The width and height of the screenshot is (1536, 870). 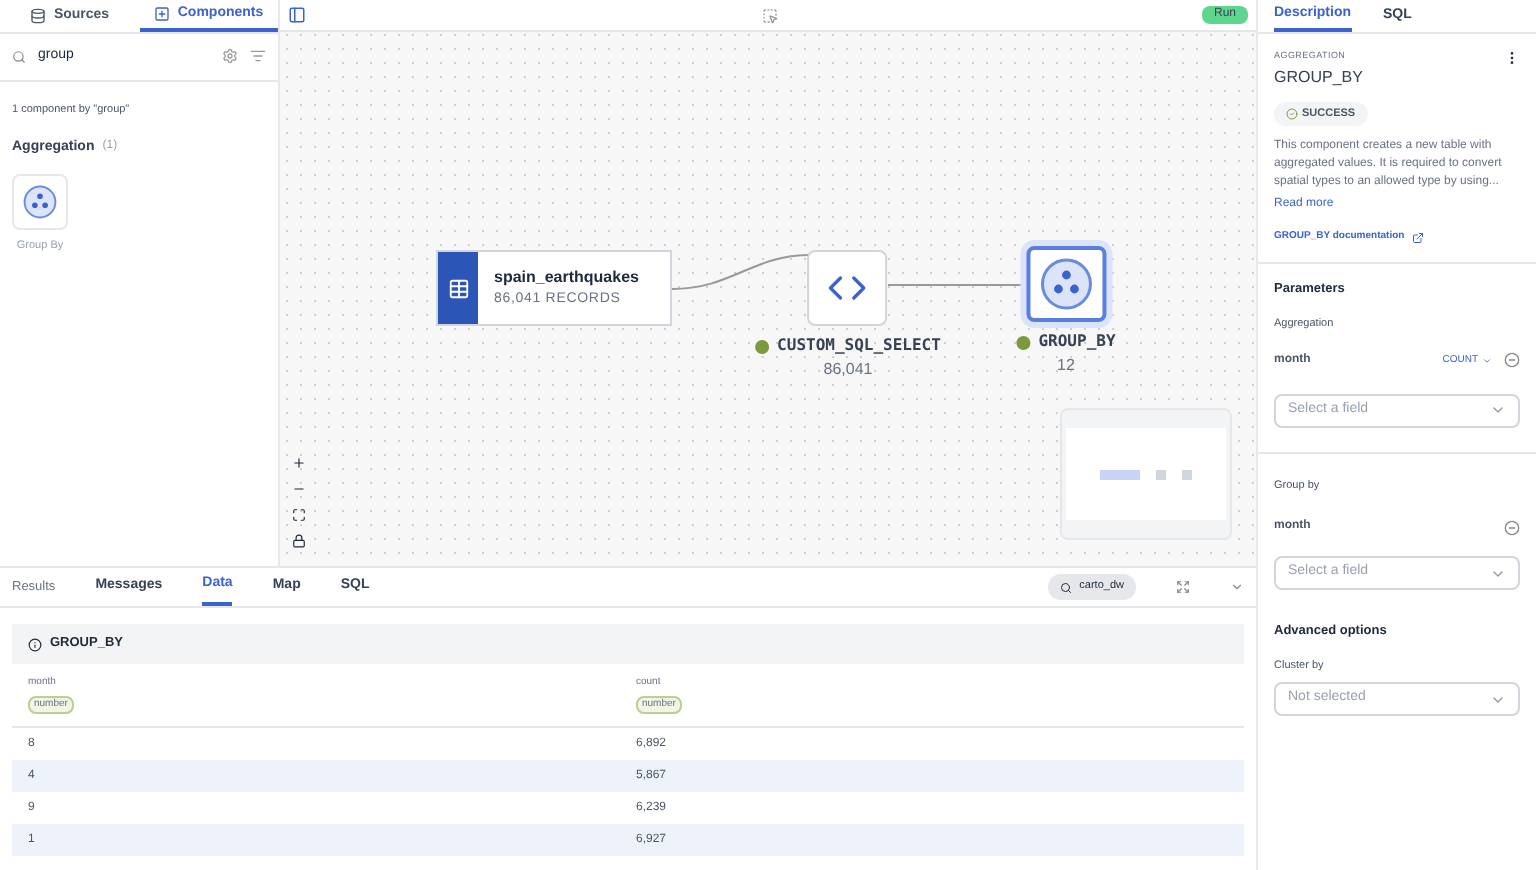 I want to click on zoom-out-icon, so click(x=299, y=489).